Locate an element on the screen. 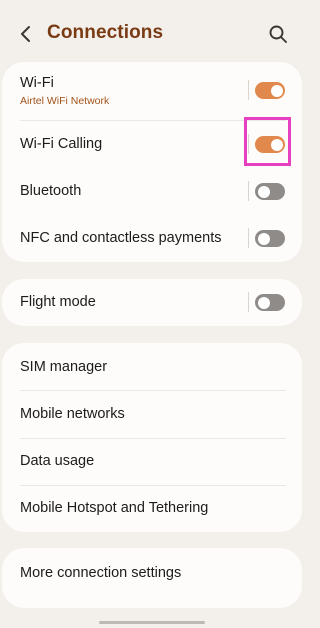 The height and width of the screenshot is (628, 320). flight-mode-card: Flight mode is located at coordinates (152, 302).